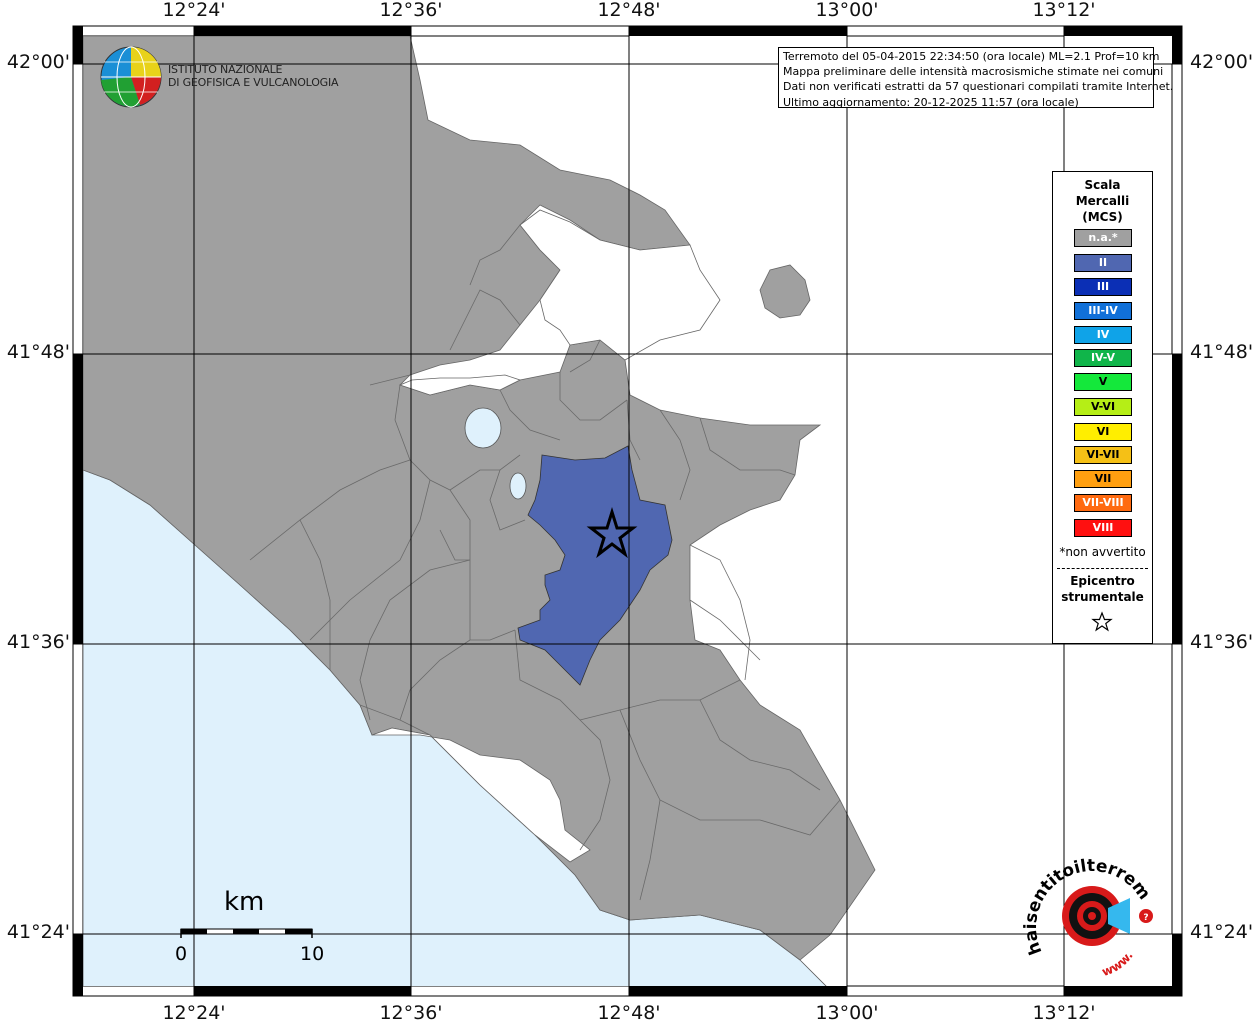 The width and height of the screenshot is (1255, 1024). I want to click on lat-tick-left-1: 42°00', so click(38, 62).